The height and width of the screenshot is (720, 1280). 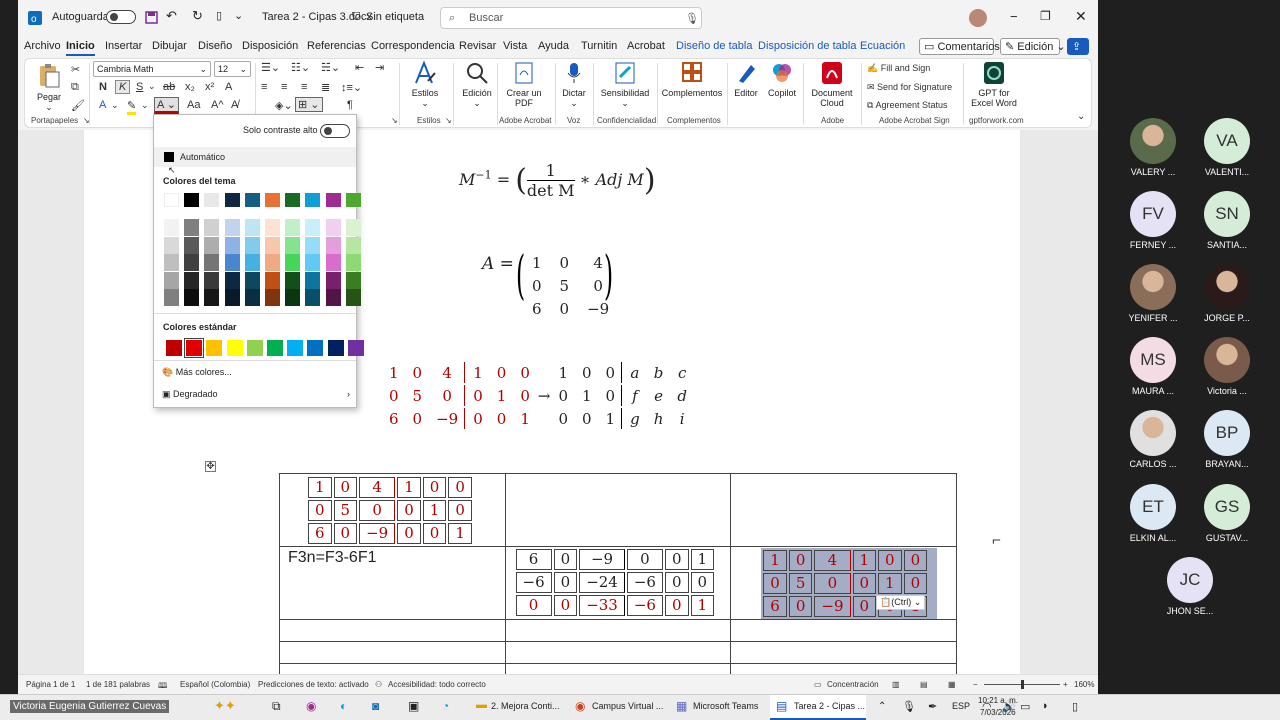 What do you see at coordinates (477, 84) in the screenshot?
I see `editing-button: Edición ⌄` at bounding box center [477, 84].